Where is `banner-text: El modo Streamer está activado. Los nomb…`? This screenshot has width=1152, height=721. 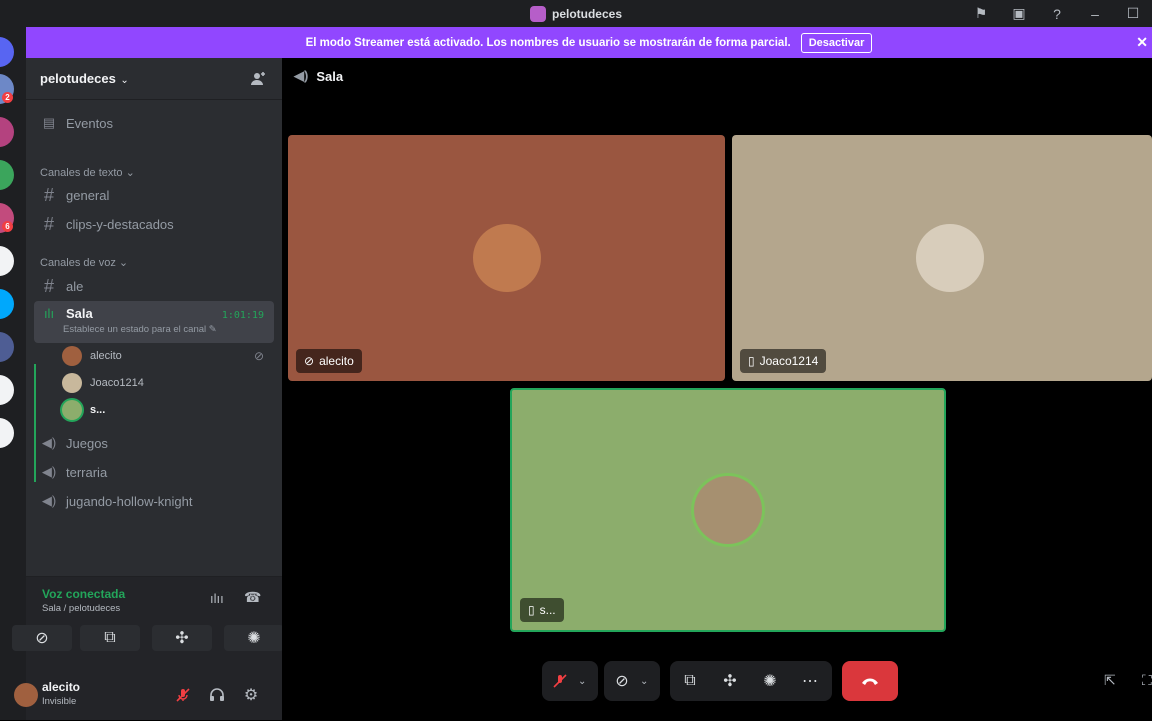
banner-text: El modo Streamer está activado. Los nomb… is located at coordinates (548, 42).